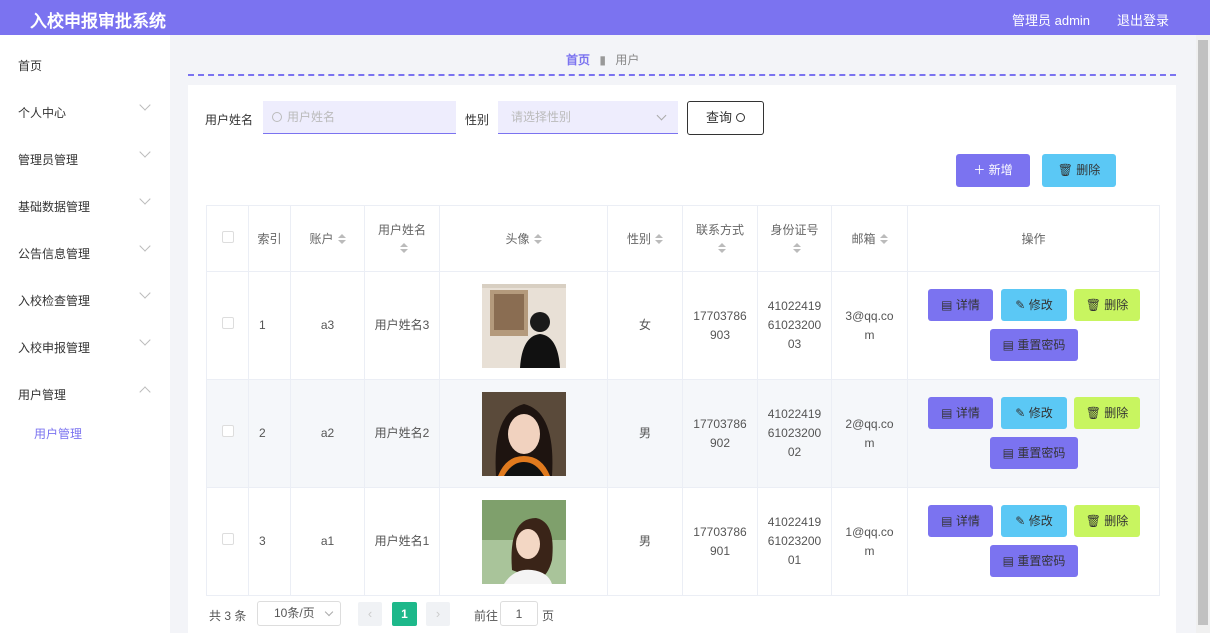 The image size is (1210, 633). Describe the element at coordinates (720, 541) in the screenshot. I see `cell-phone: 17703786901` at that location.